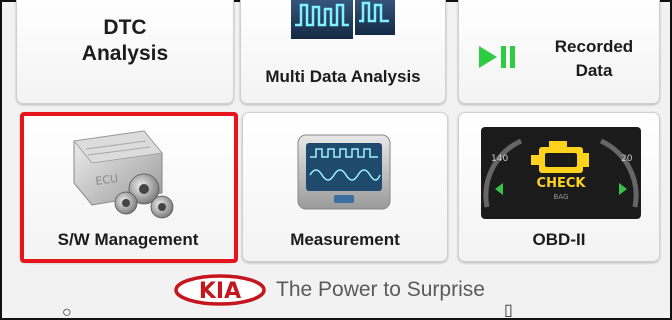  What do you see at coordinates (123, 174) in the screenshot?
I see `ecu-gears-icon: ECU` at bounding box center [123, 174].